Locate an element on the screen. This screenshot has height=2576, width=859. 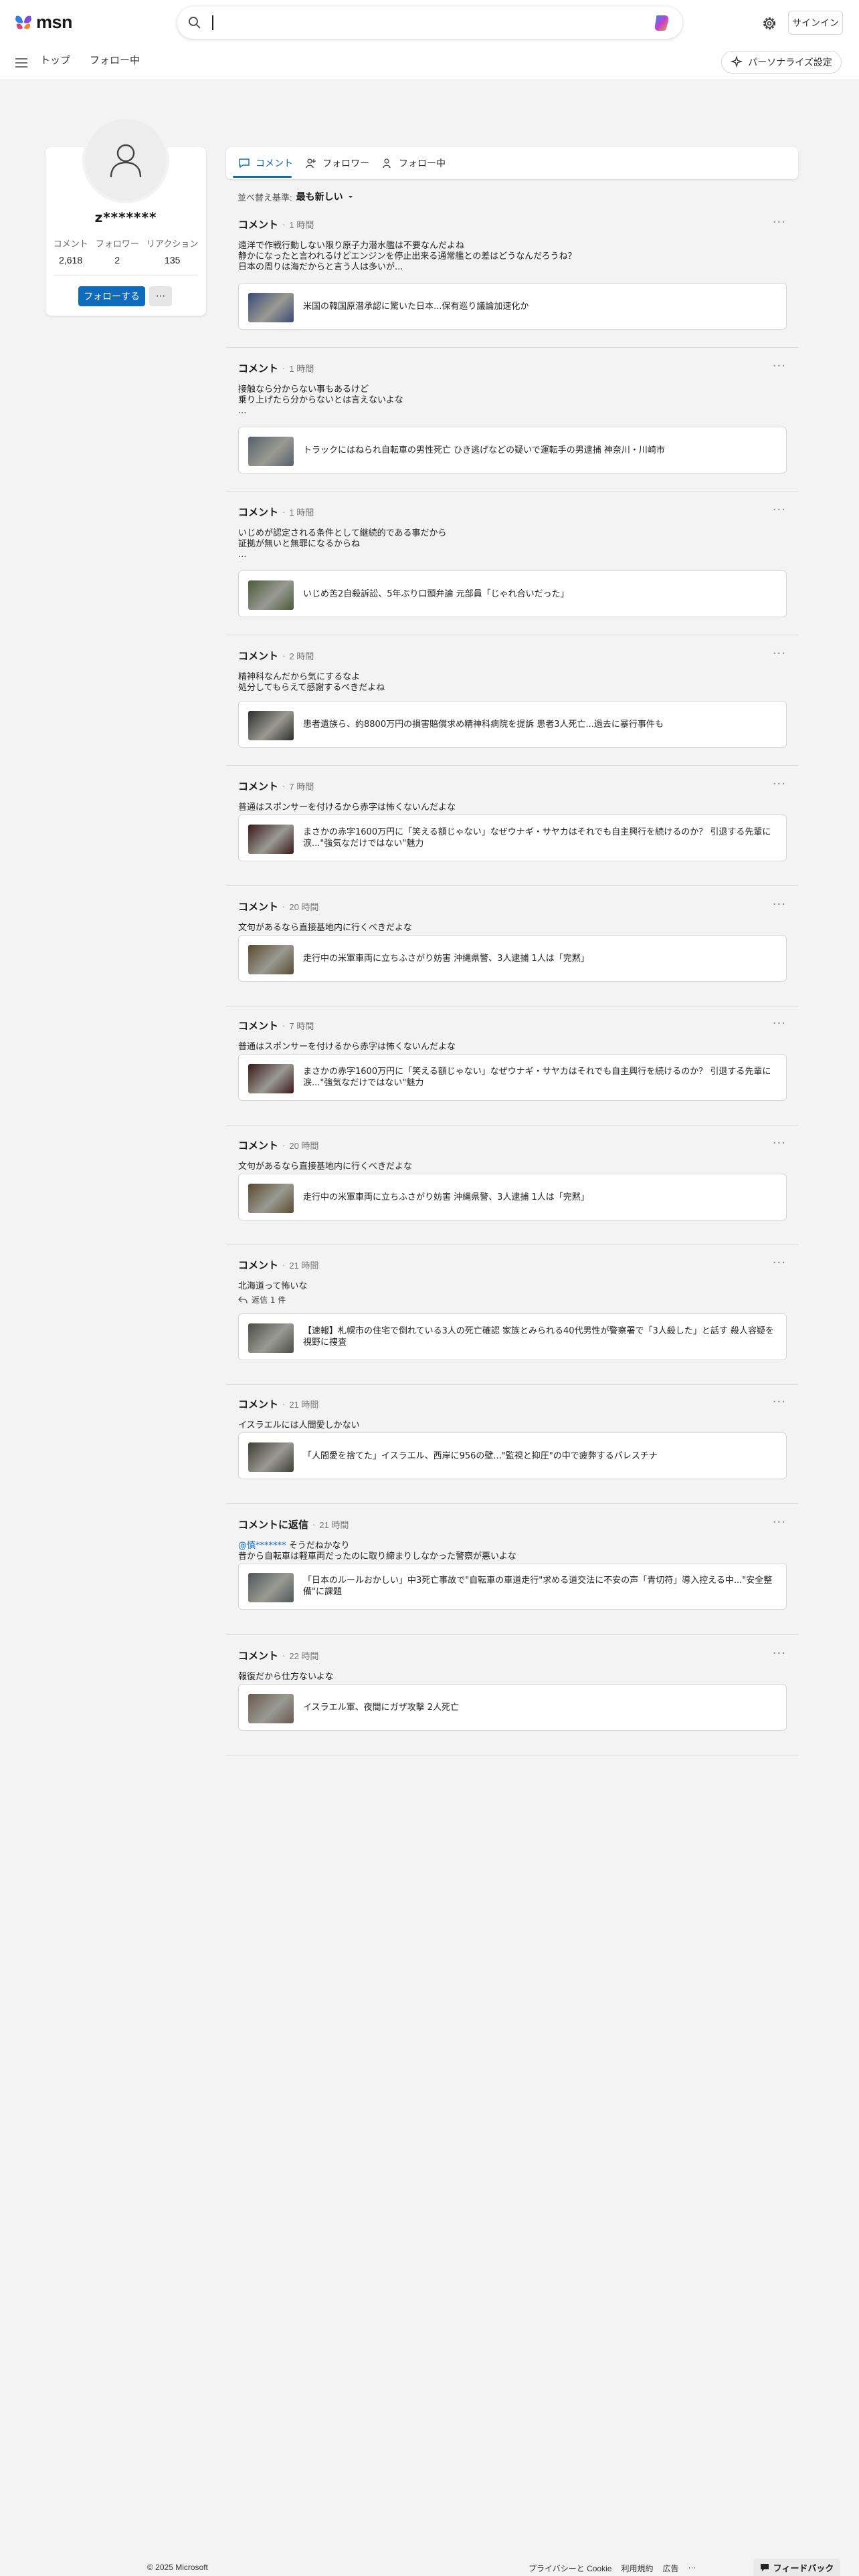
tab-comments: コメント is located at coordinates (265, 163).